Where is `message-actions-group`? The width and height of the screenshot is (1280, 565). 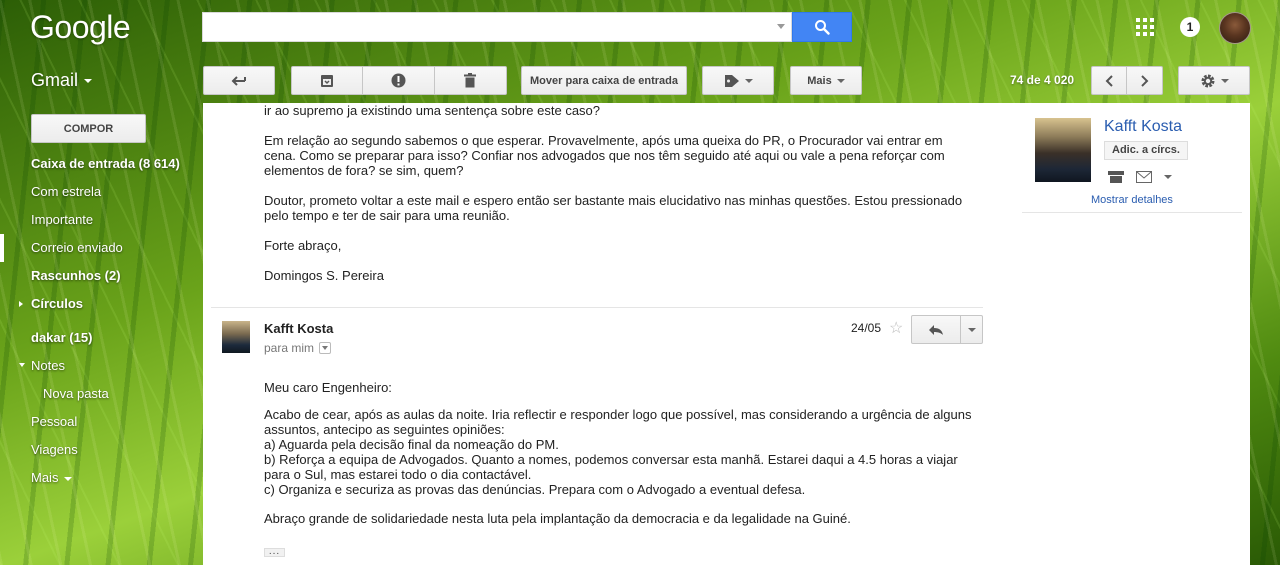
message-actions-group is located at coordinates (399, 80).